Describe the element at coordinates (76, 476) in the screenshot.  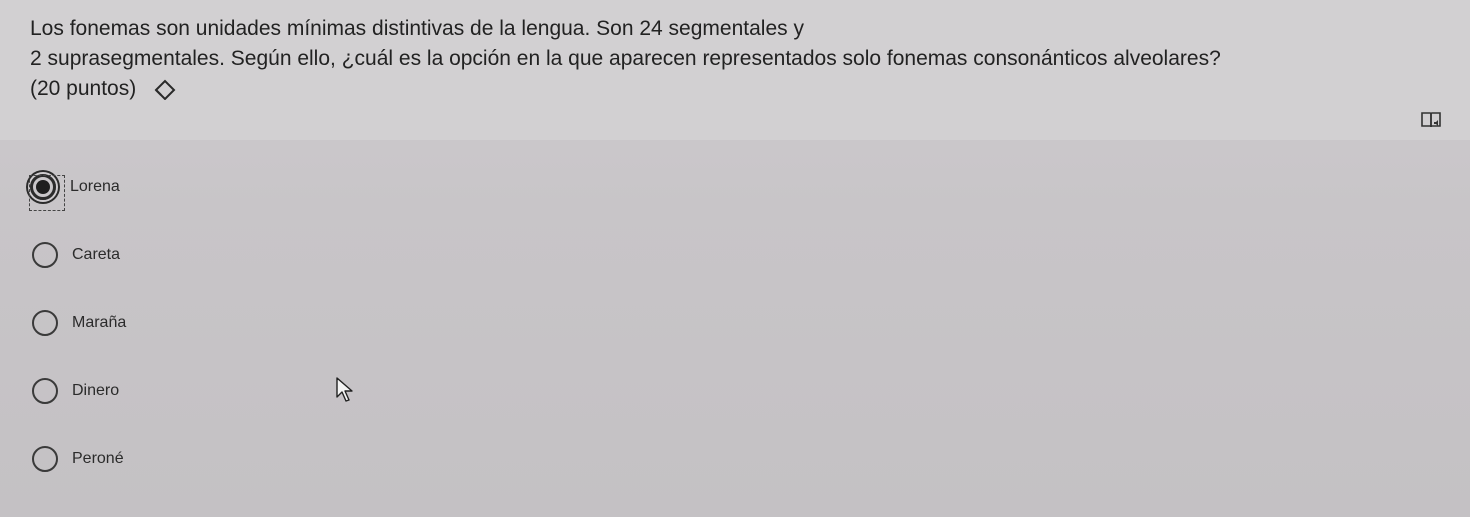
I see `option-perone: Peroné` at that location.